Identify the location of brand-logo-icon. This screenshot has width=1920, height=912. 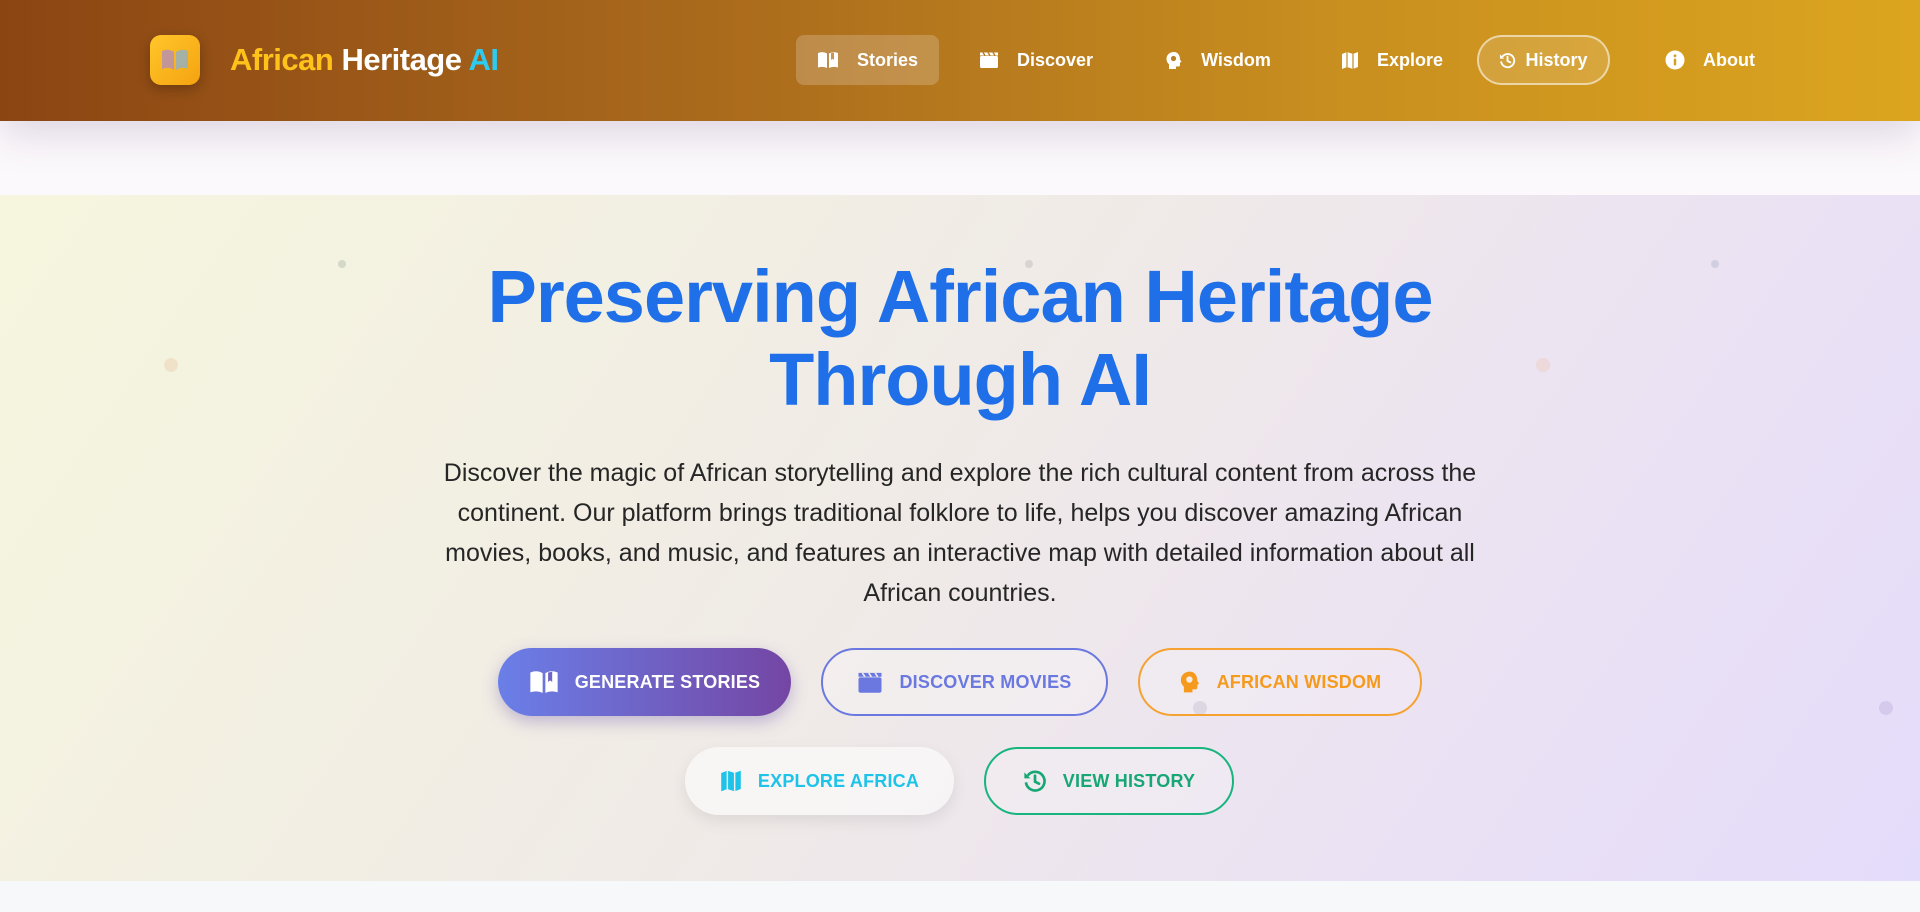
(175, 60).